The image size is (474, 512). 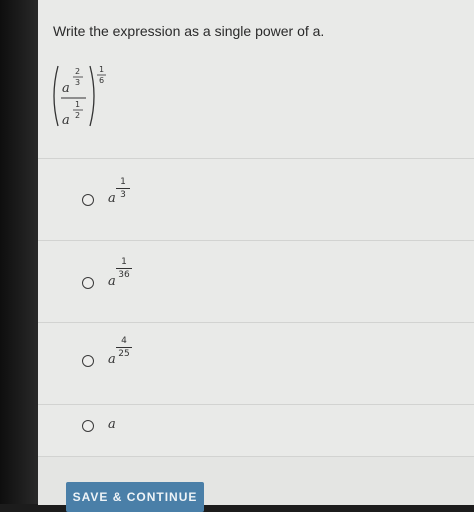 What do you see at coordinates (79, 96) in the screenshot?
I see `math-expression: a 2 3 a 1 2 1 6` at bounding box center [79, 96].